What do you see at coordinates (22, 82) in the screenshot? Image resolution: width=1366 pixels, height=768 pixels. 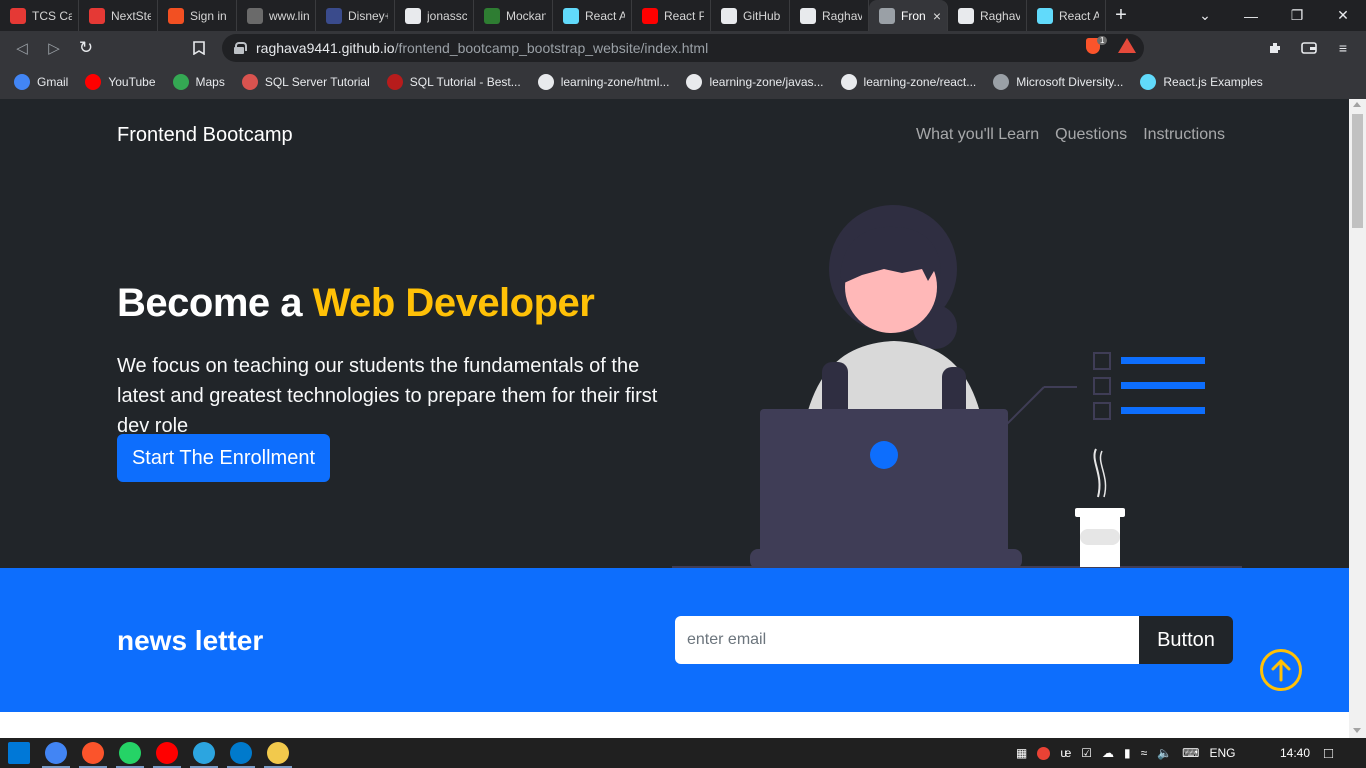 I see `google-icon` at bounding box center [22, 82].